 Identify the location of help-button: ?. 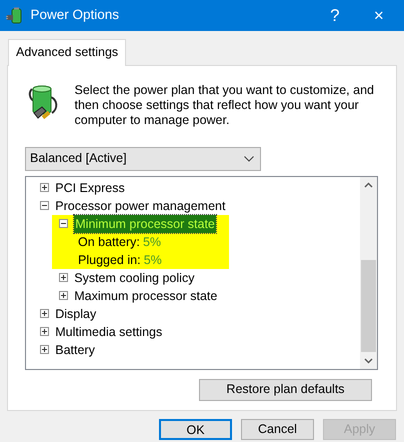
(334, 15).